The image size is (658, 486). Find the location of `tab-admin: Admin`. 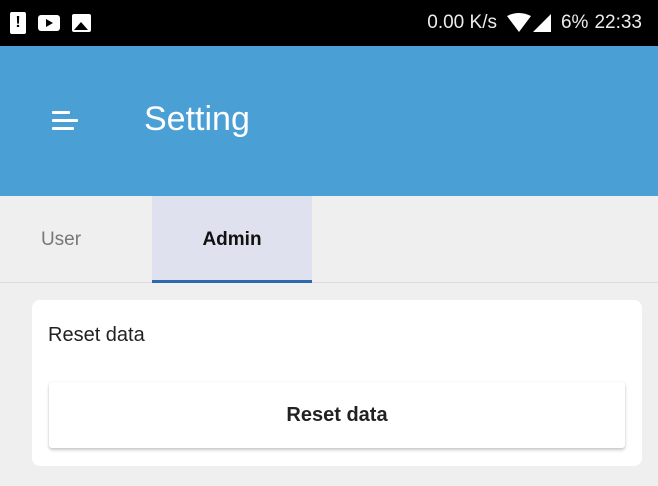

tab-admin: Admin is located at coordinates (232, 239).